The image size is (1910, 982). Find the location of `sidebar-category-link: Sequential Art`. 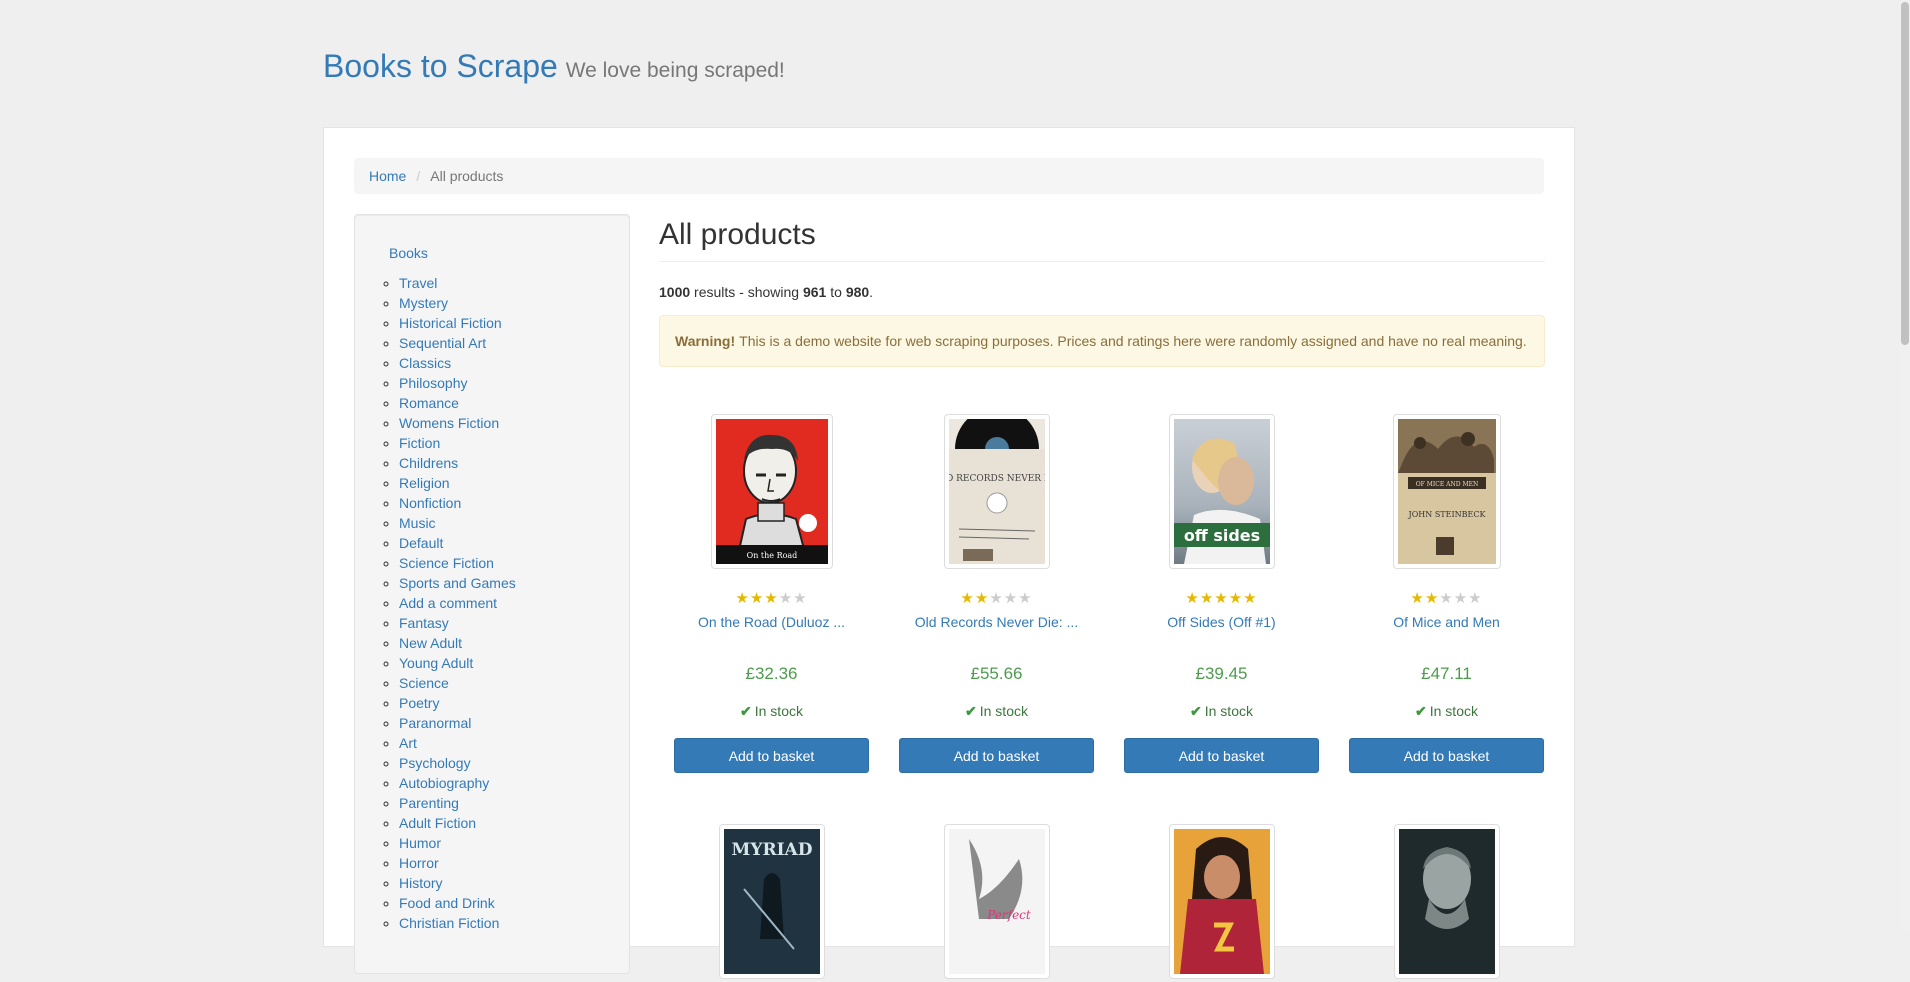

sidebar-category-link: Sequential Art is located at coordinates (442, 343).